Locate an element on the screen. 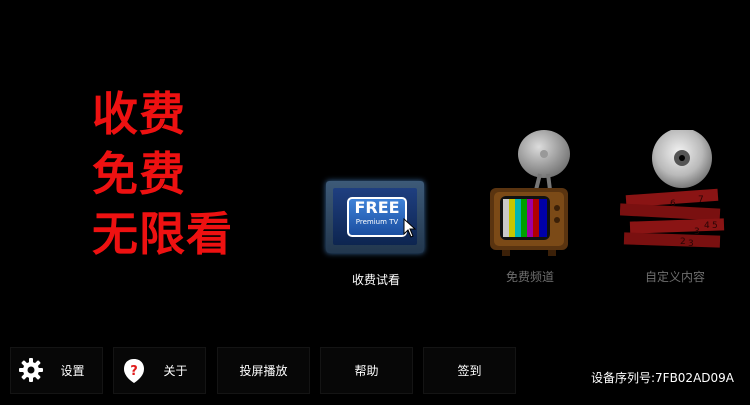  svg-text: 7 is located at coordinates (701, 200).